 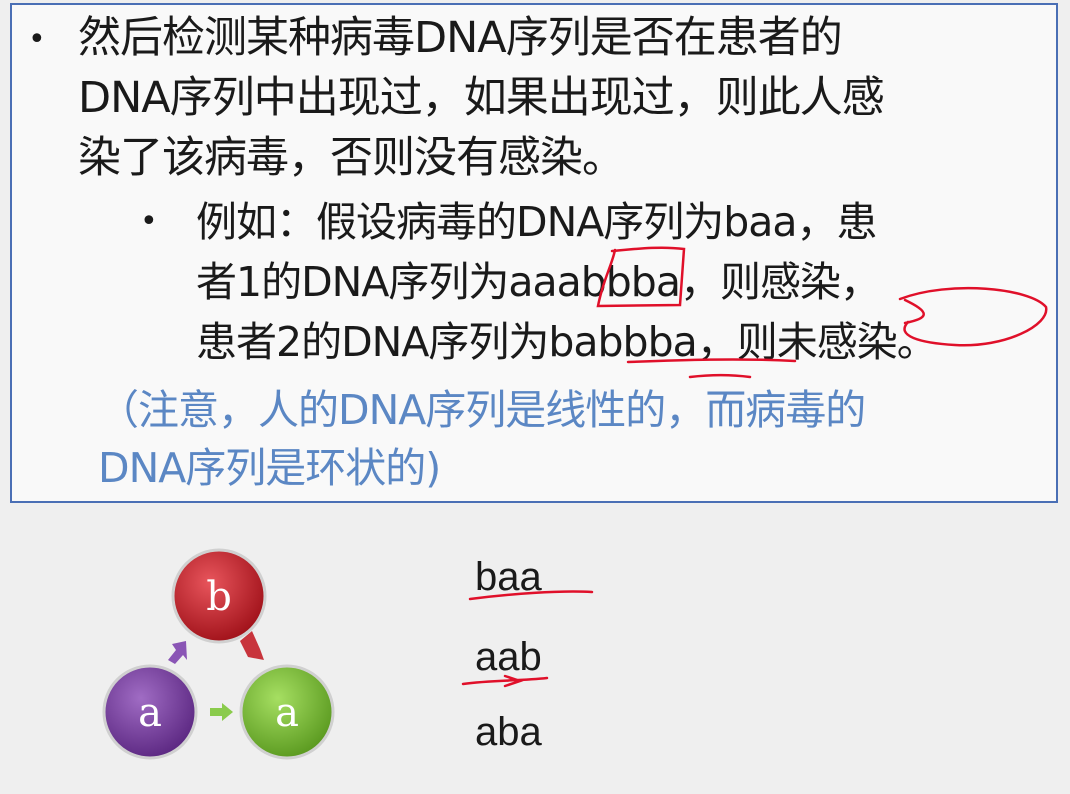 I want to click on node-b-label: b, so click(x=219, y=597).